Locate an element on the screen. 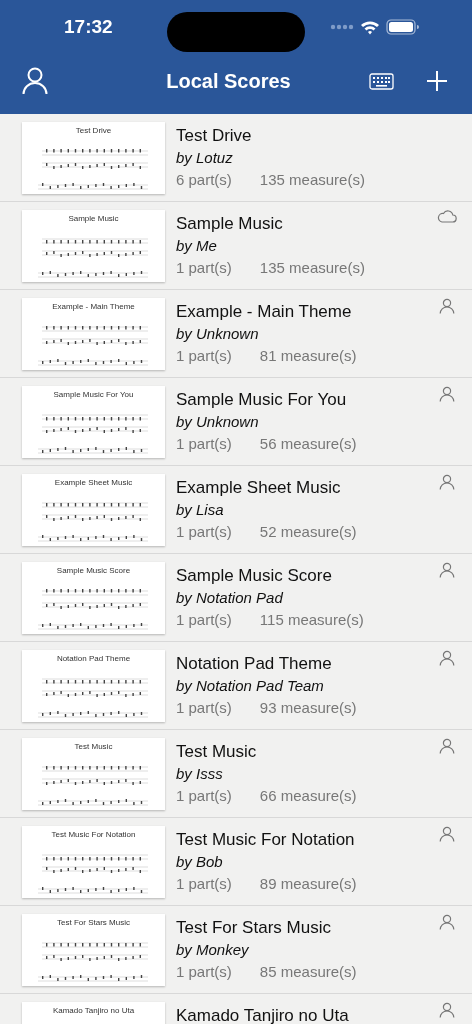 Image resolution: width=472 pixels, height=1024 pixels. score-author: by Monkey is located at coordinates (213, 950).